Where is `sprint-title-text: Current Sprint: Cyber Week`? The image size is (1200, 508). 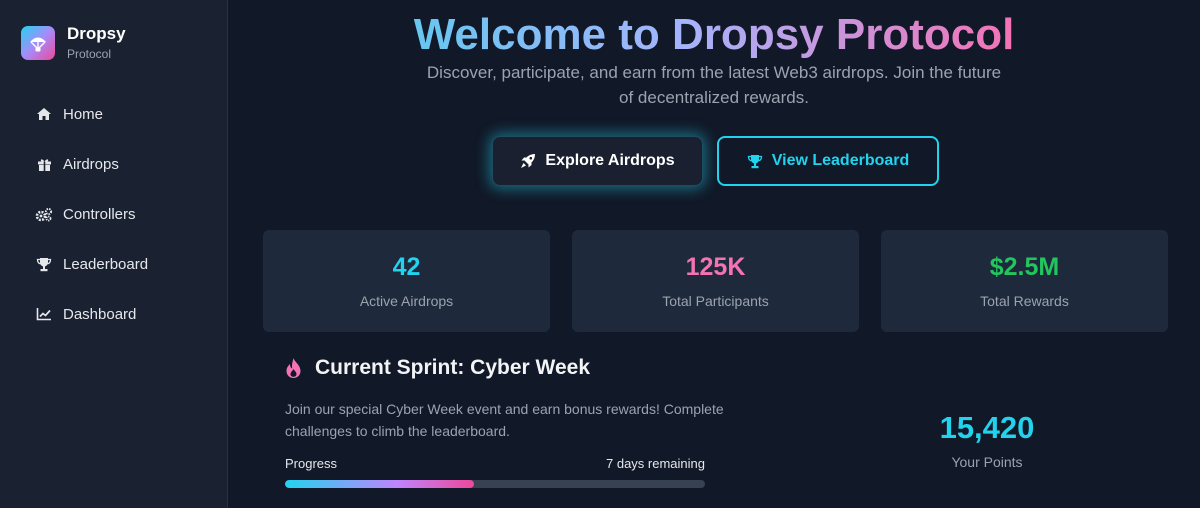
sprint-title-text: Current Sprint: Cyber Week is located at coordinates (452, 367).